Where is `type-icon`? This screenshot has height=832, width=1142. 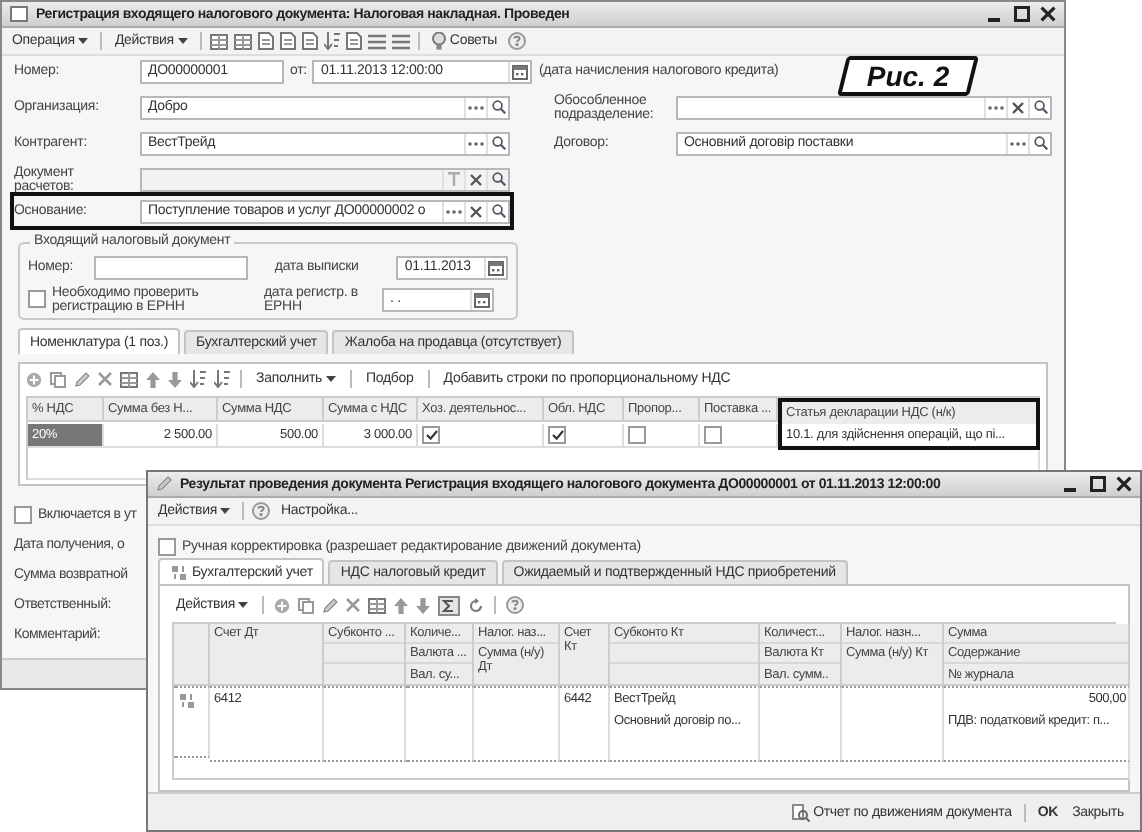 type-icon is located at coordinates (454, 179).